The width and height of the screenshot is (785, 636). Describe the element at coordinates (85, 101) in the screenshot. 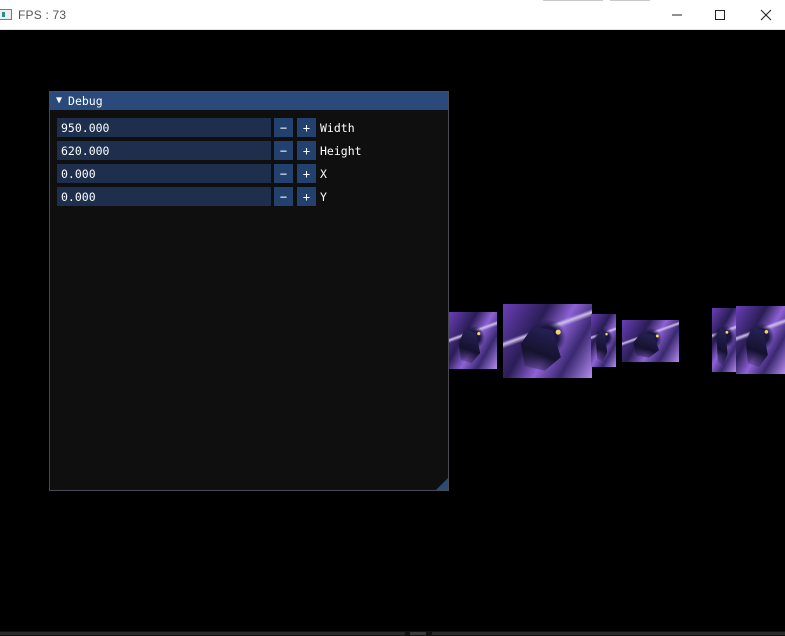

I see `debug-window-title: Debug` at that location.